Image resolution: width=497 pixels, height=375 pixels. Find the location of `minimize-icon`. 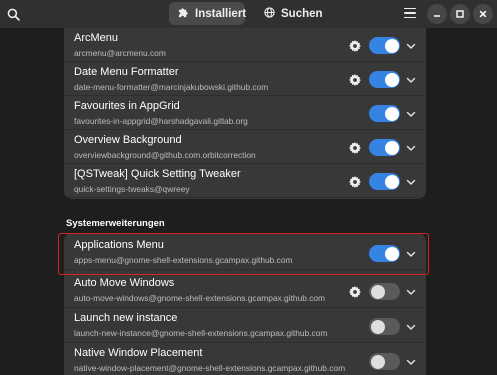

minimize-icon is located at coordinates (437, 16).